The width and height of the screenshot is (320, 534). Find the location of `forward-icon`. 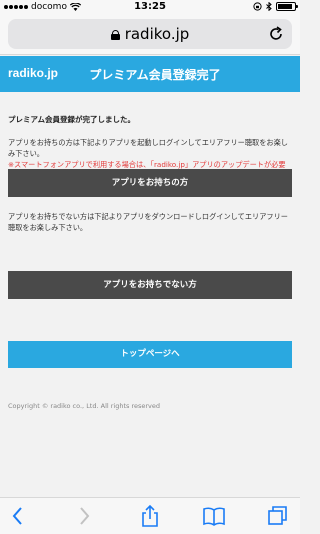

forward-icon is located at coordinates (84, 516).